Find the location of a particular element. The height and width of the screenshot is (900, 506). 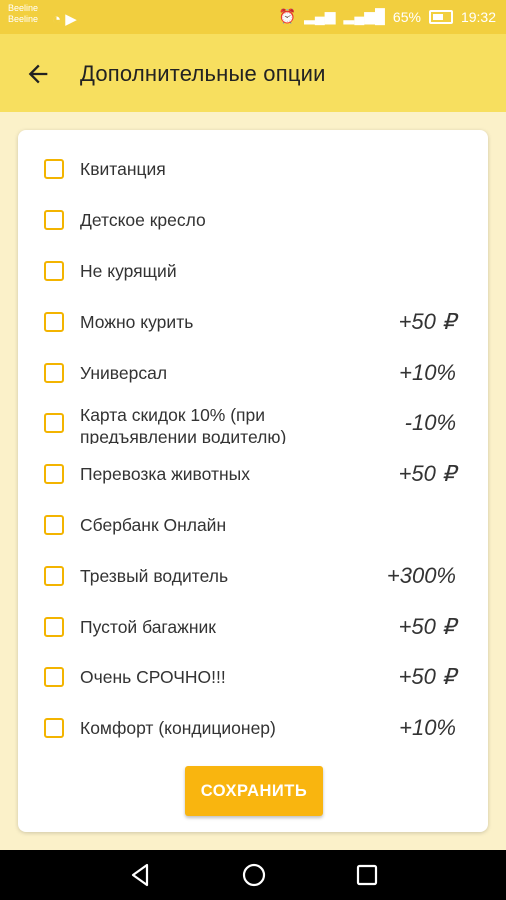

option-smoking-allowed: Можно курить +50 ₽ is located at coordinates (253, 321).